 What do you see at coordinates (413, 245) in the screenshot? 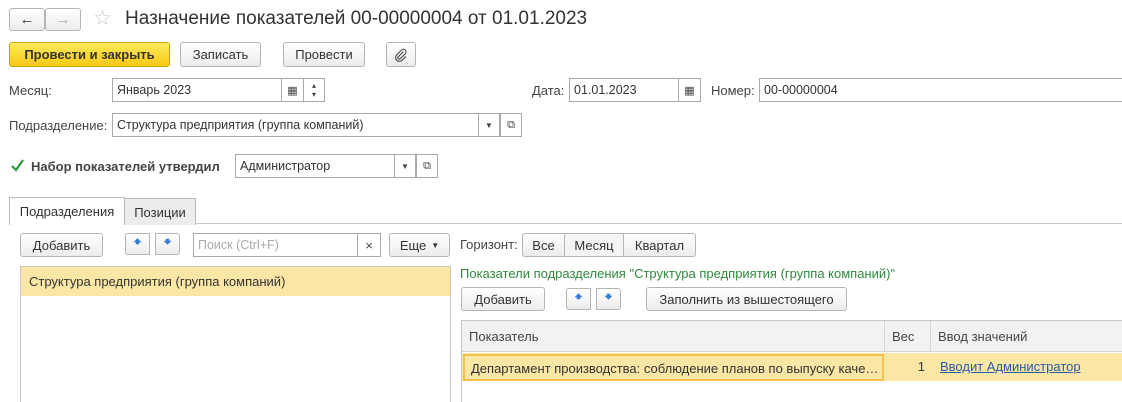
I see `more-label: Еще` at bounding box center [413, 245].